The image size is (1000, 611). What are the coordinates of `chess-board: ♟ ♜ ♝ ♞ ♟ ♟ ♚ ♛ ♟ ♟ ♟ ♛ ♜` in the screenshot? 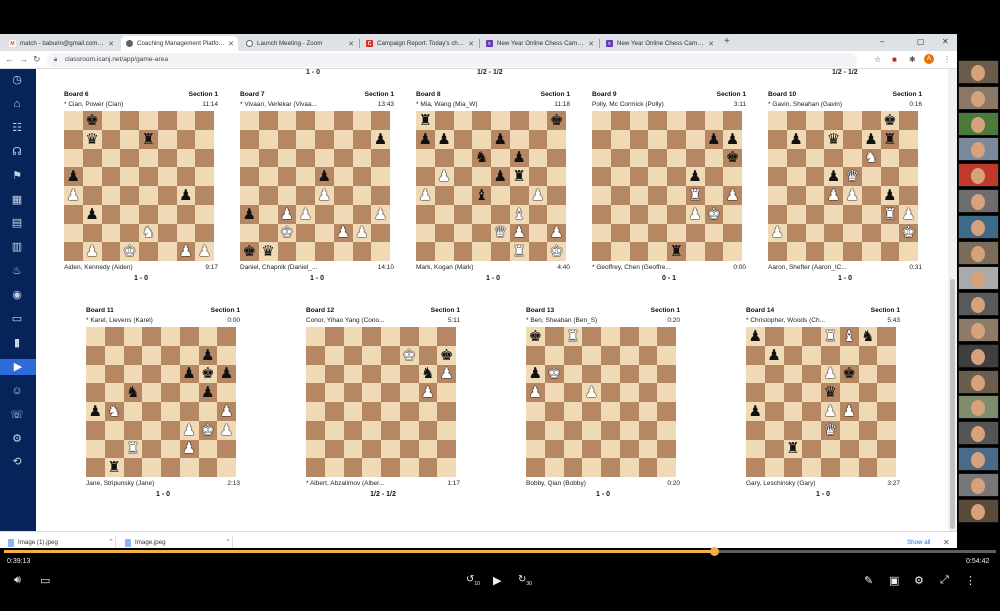 It's located at (821, 402).